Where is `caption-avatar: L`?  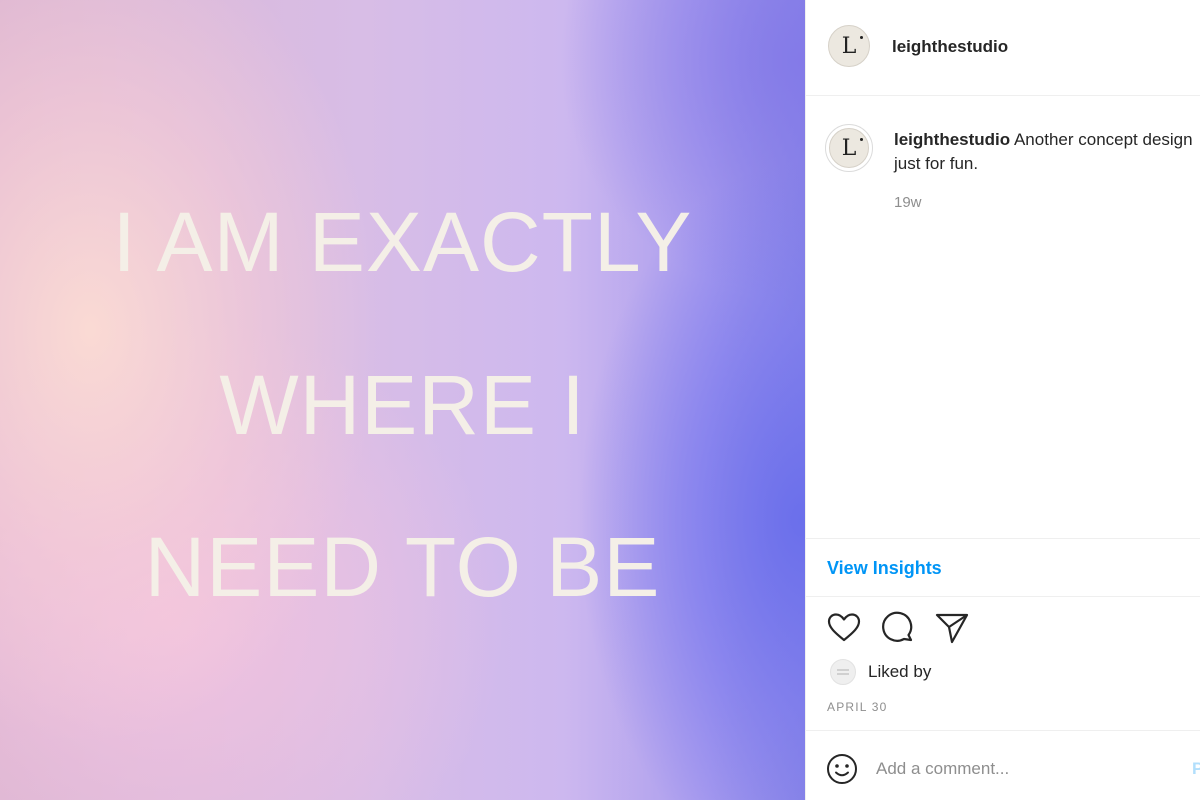 caption-avatar: L is located at coordinates (849, 148).